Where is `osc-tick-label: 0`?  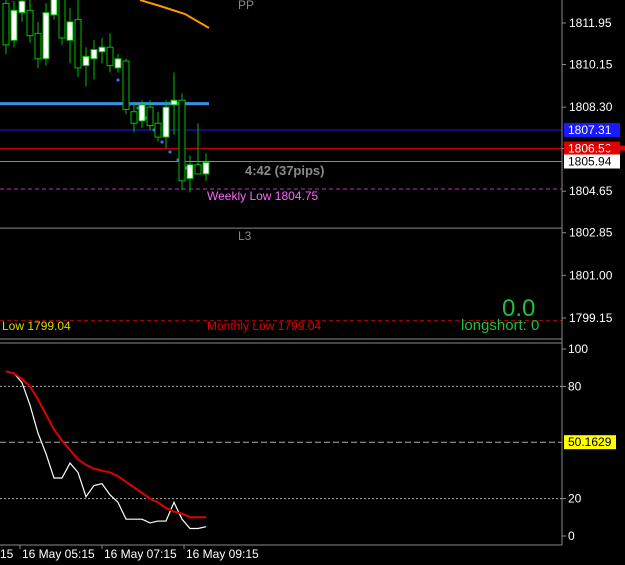
osc-tick-label: 0 is located at coordinates (571, 536).